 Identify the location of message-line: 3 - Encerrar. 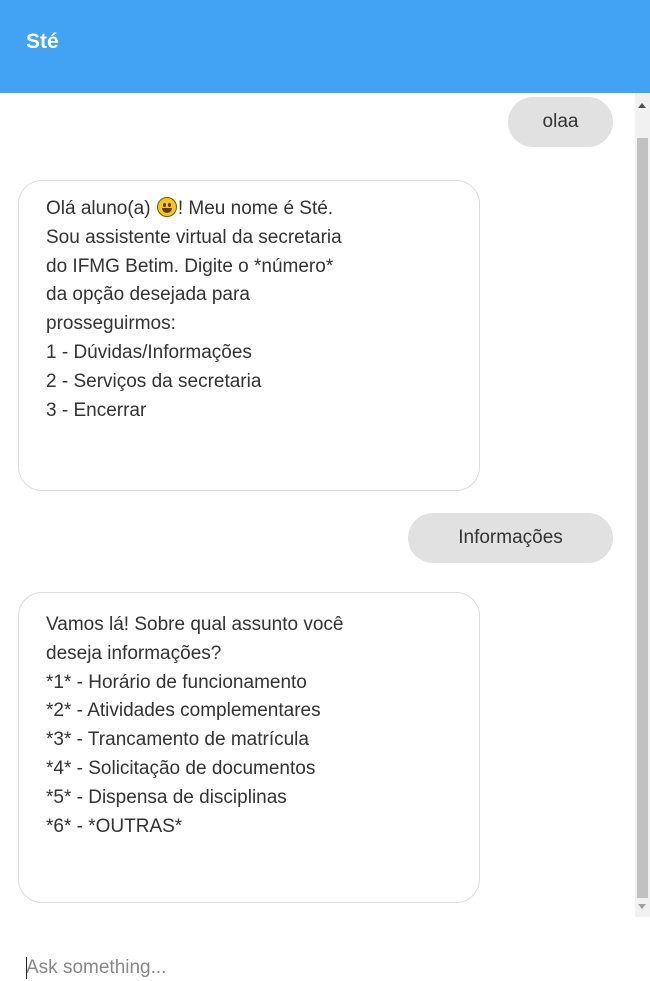
(96, 410).